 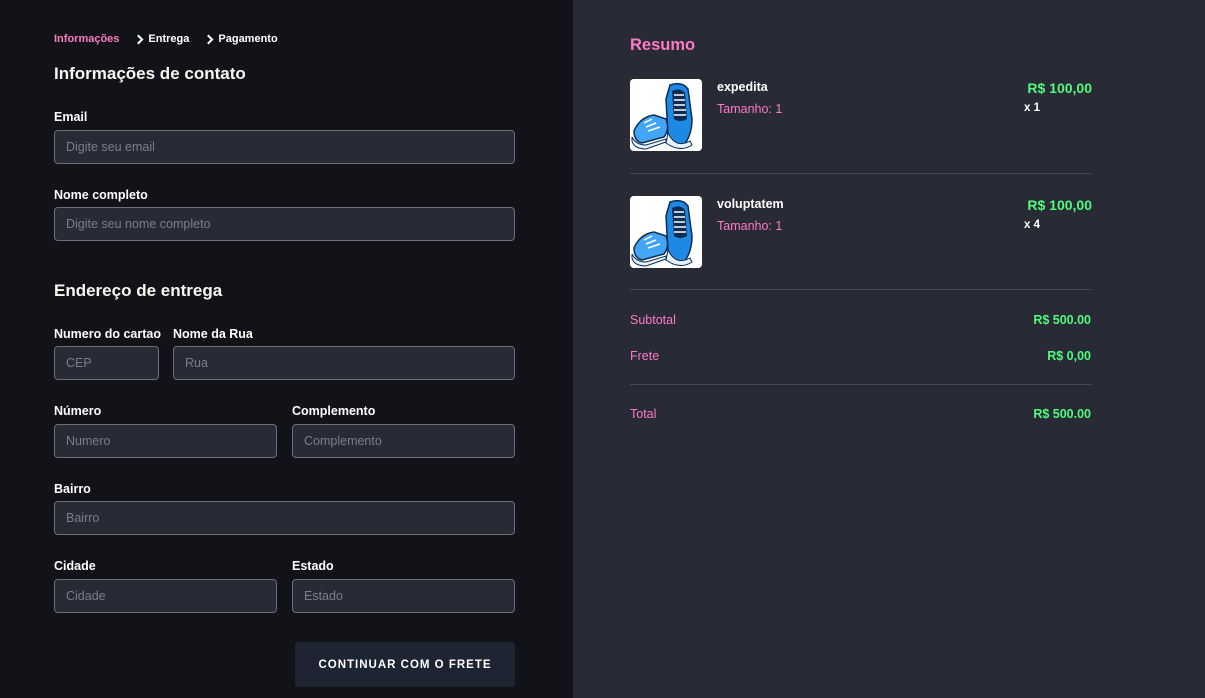 I want to click on address-section-title: Endereço de entrega, so click(x=138, y=290).